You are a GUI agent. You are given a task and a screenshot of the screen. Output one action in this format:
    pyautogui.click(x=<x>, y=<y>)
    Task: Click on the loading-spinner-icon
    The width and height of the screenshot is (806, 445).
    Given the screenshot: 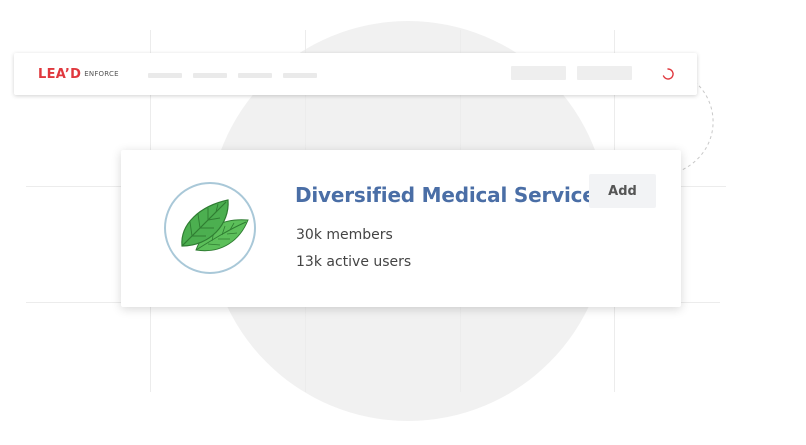 What is the action you would take?
    pyautogui.click(x=668, y=74)
    